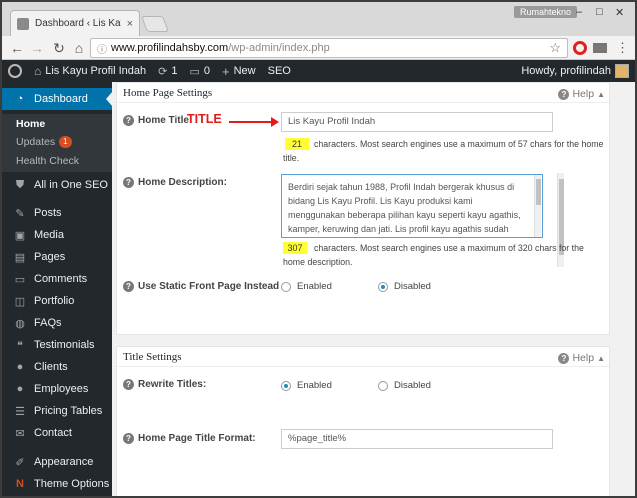 This screenshot has width=637, height=498. Describe the element at coordinates (164, 384) in the screenshot. I see `rewrite-titles-label: ? Rewrite Titles:` at that location.